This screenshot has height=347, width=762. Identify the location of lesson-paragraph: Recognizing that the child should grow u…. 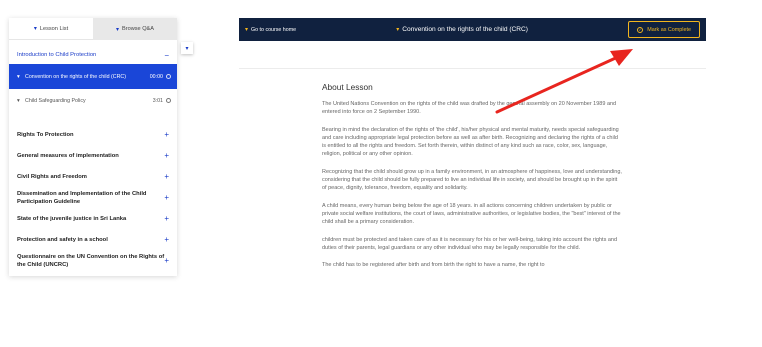
(472, 180).